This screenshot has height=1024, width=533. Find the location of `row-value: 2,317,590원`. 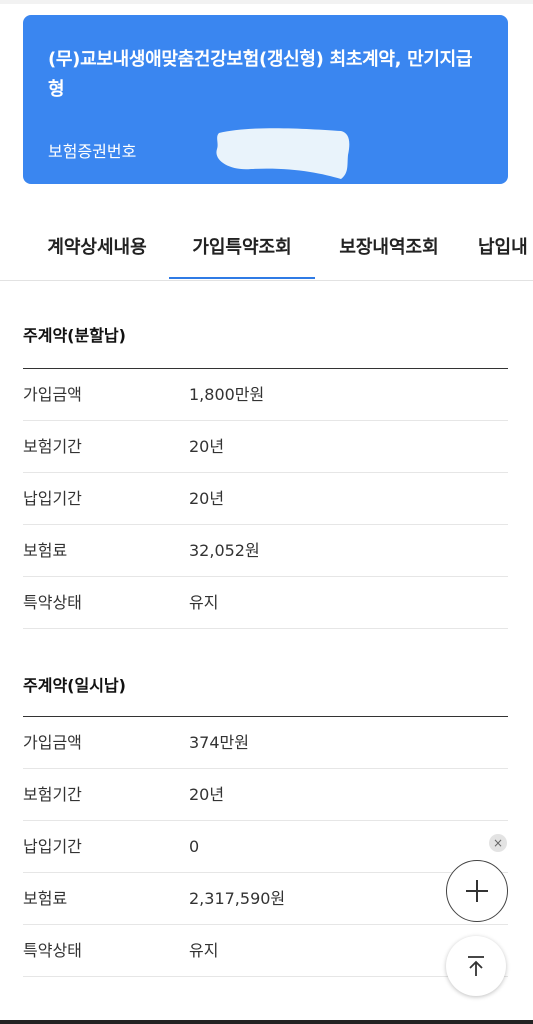

row-value: 2,317,590원 is located at coordinates (237, 898).